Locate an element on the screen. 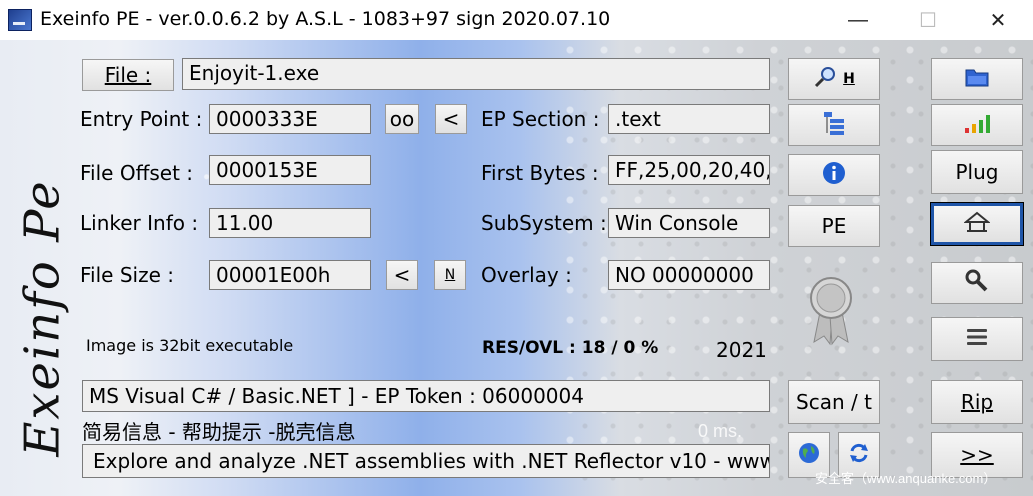 This screenshot has width=1033, height=496. rip-label: Rip is located at coordinates (977, 402).